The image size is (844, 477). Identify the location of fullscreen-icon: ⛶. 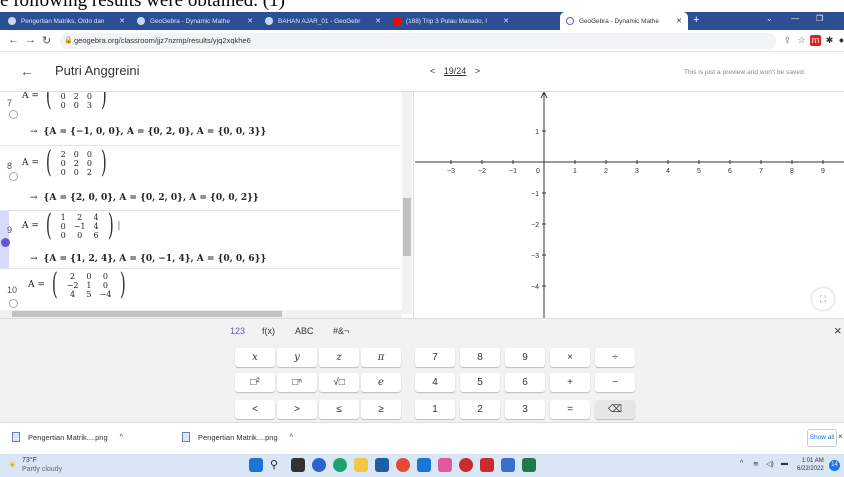
(823, 299).